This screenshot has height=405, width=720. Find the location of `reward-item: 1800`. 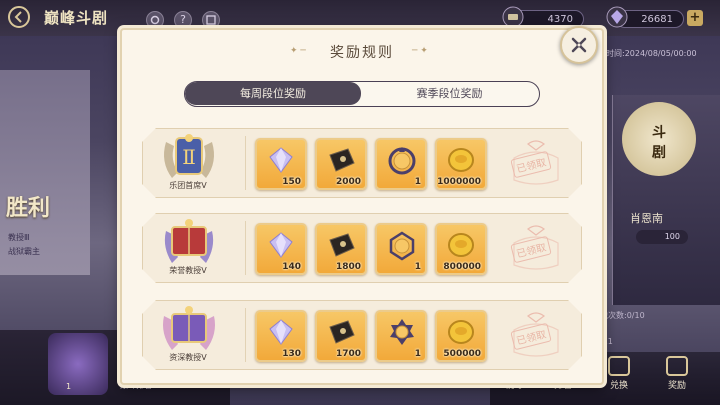

reward-item: 1800 is located at coordinates (341, 249).